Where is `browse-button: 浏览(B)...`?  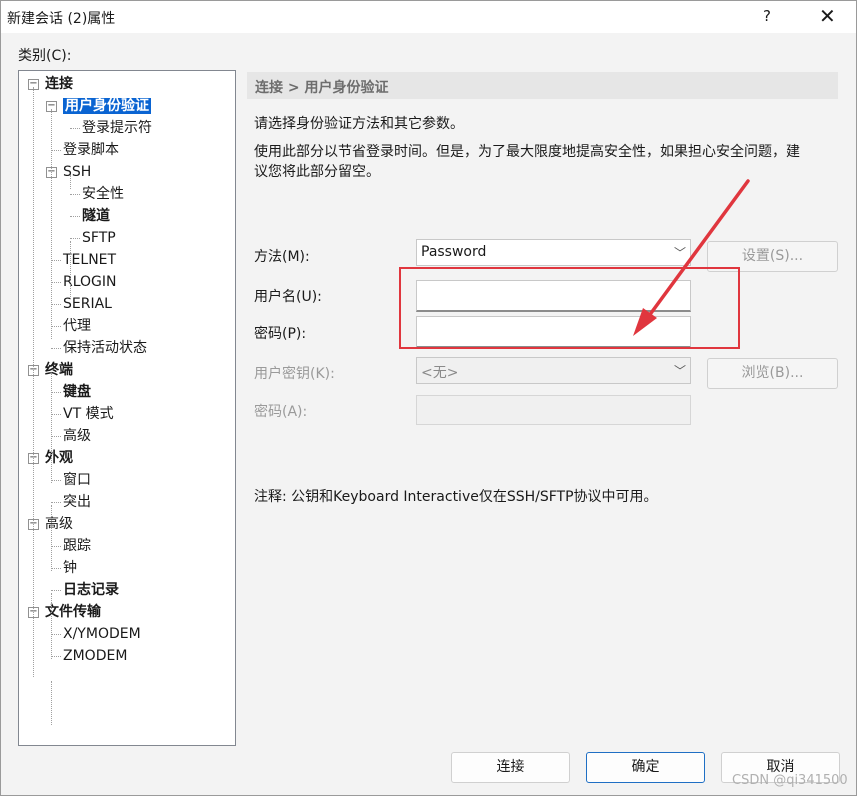
browse-button: 浏览(B)... is located at coordinates (772, 373).